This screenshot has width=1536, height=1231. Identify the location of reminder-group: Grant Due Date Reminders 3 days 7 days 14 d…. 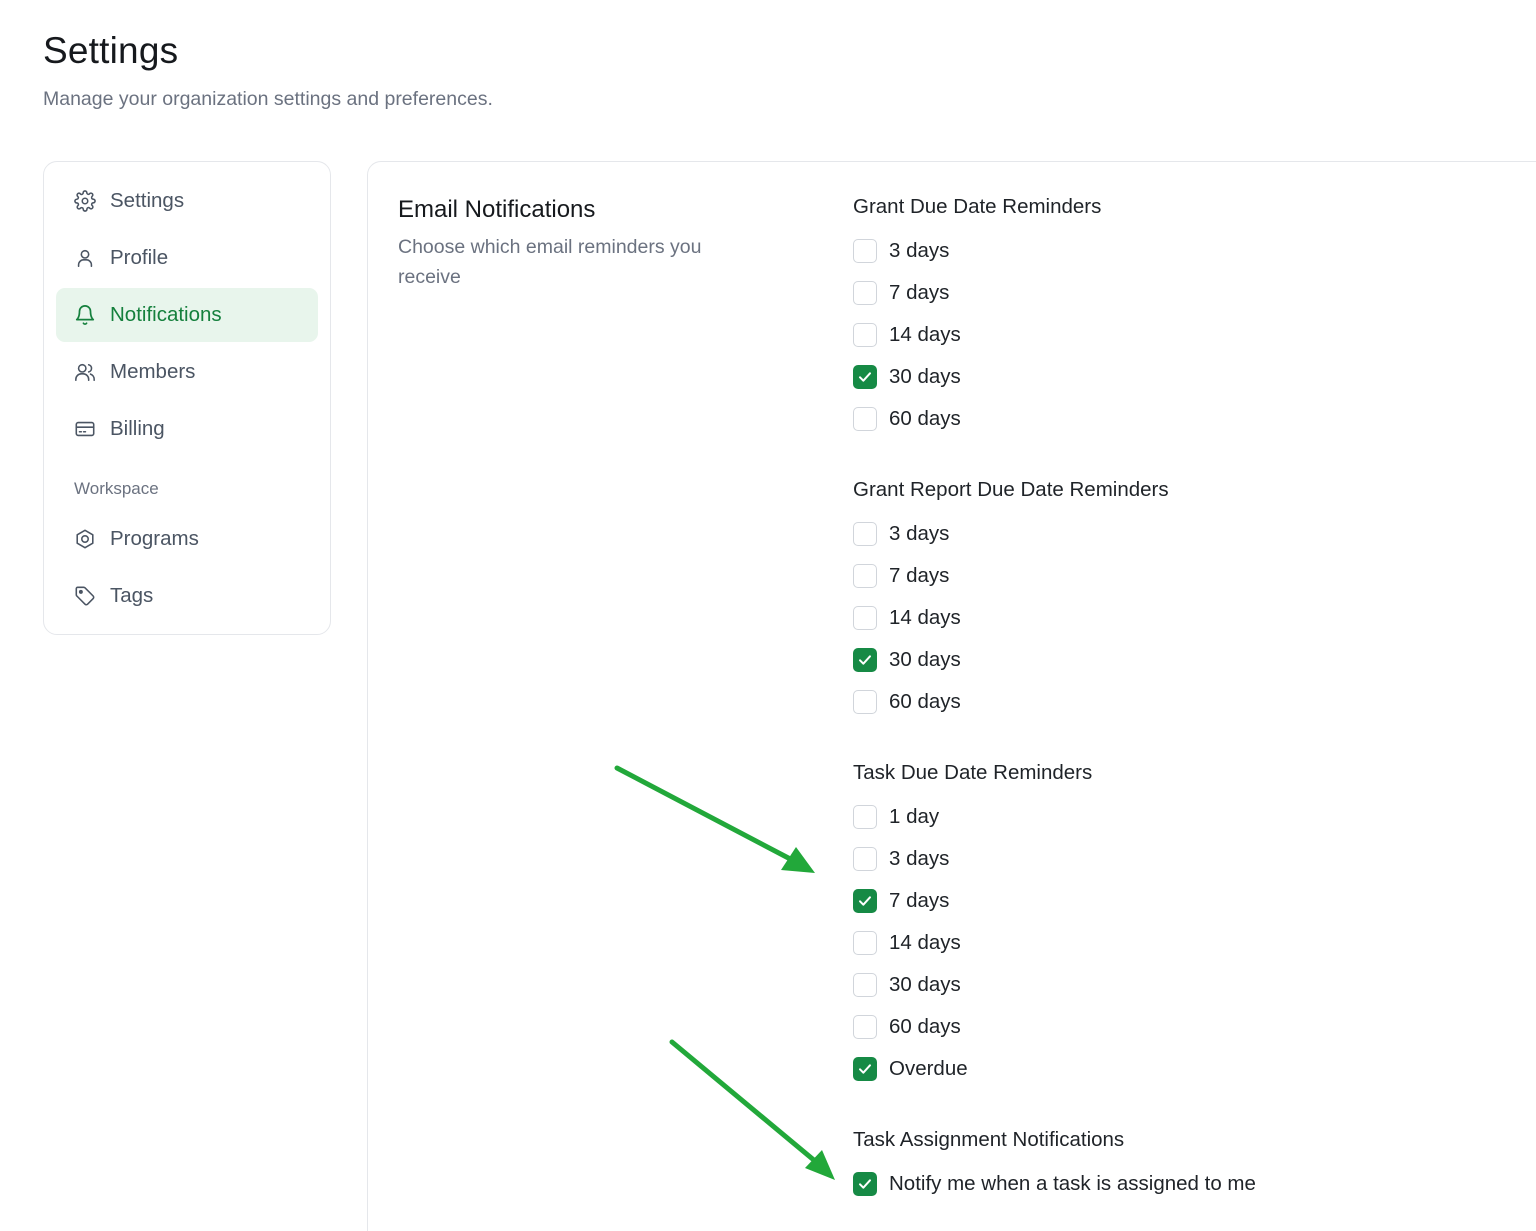
(1173, 316).